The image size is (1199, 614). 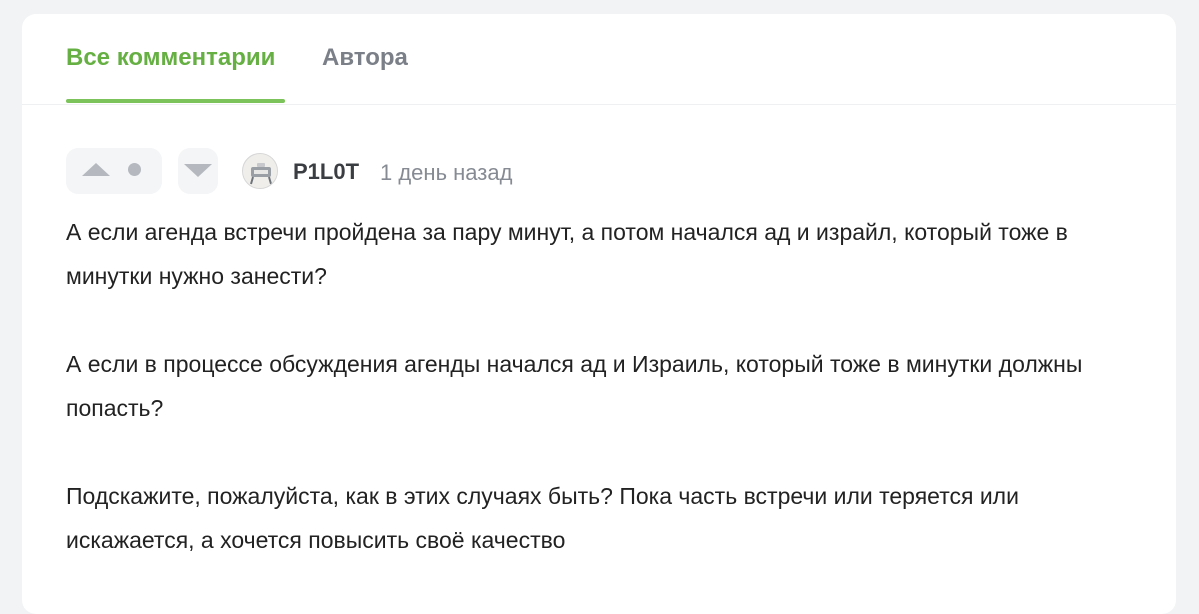 I want to click on avatar-image, so click(x=260, y=171).